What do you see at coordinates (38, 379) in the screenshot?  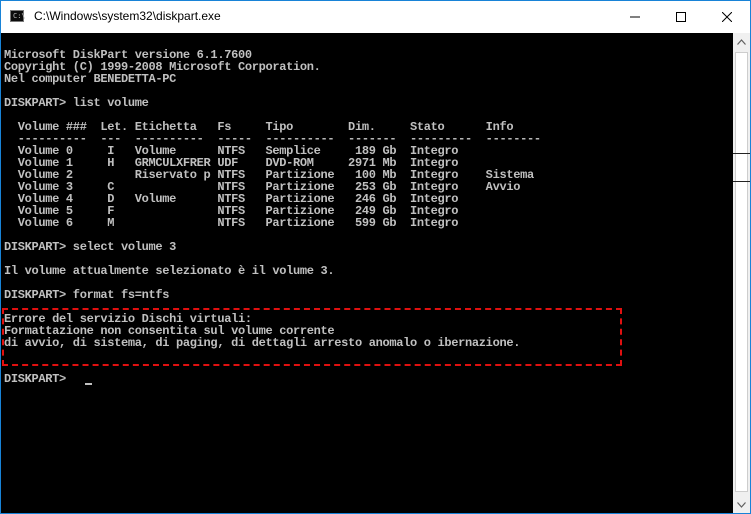 I see `prompt-line: DISKPART>` at bounding box center [38, 379].